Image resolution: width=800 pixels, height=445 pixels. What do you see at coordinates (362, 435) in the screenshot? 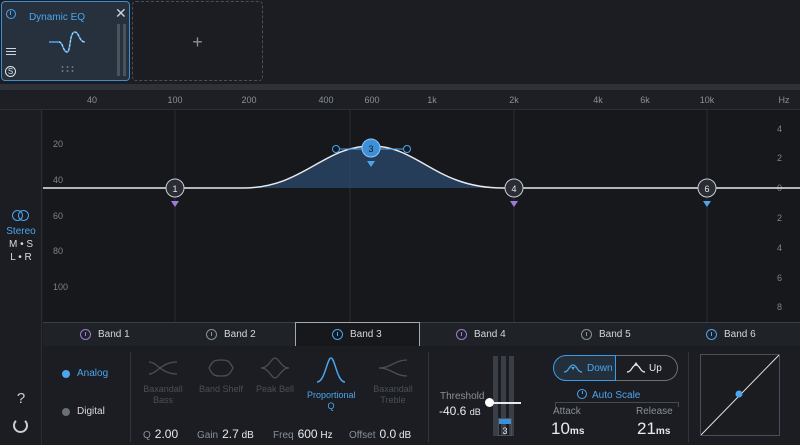
I see `offset-label: Offset` at bounding box center [362, 435].